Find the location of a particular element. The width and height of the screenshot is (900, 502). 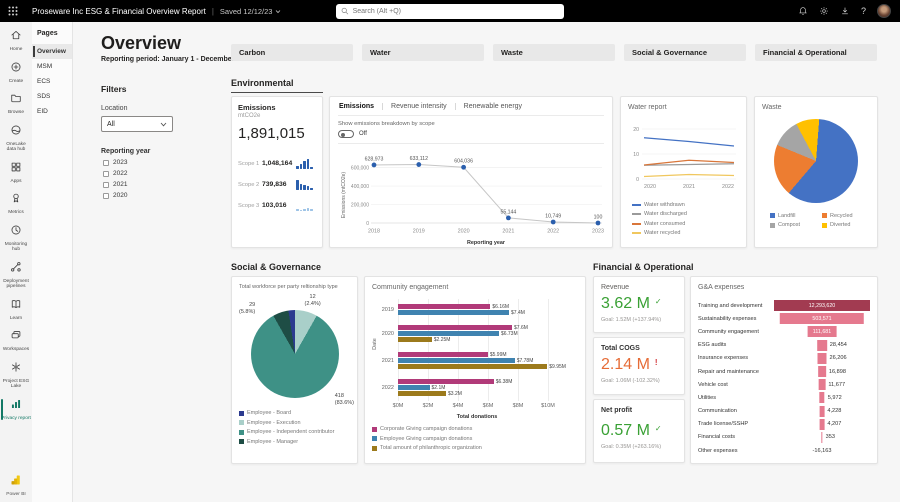

gna-title: G&A expenses is located at coordinates (721, 287).